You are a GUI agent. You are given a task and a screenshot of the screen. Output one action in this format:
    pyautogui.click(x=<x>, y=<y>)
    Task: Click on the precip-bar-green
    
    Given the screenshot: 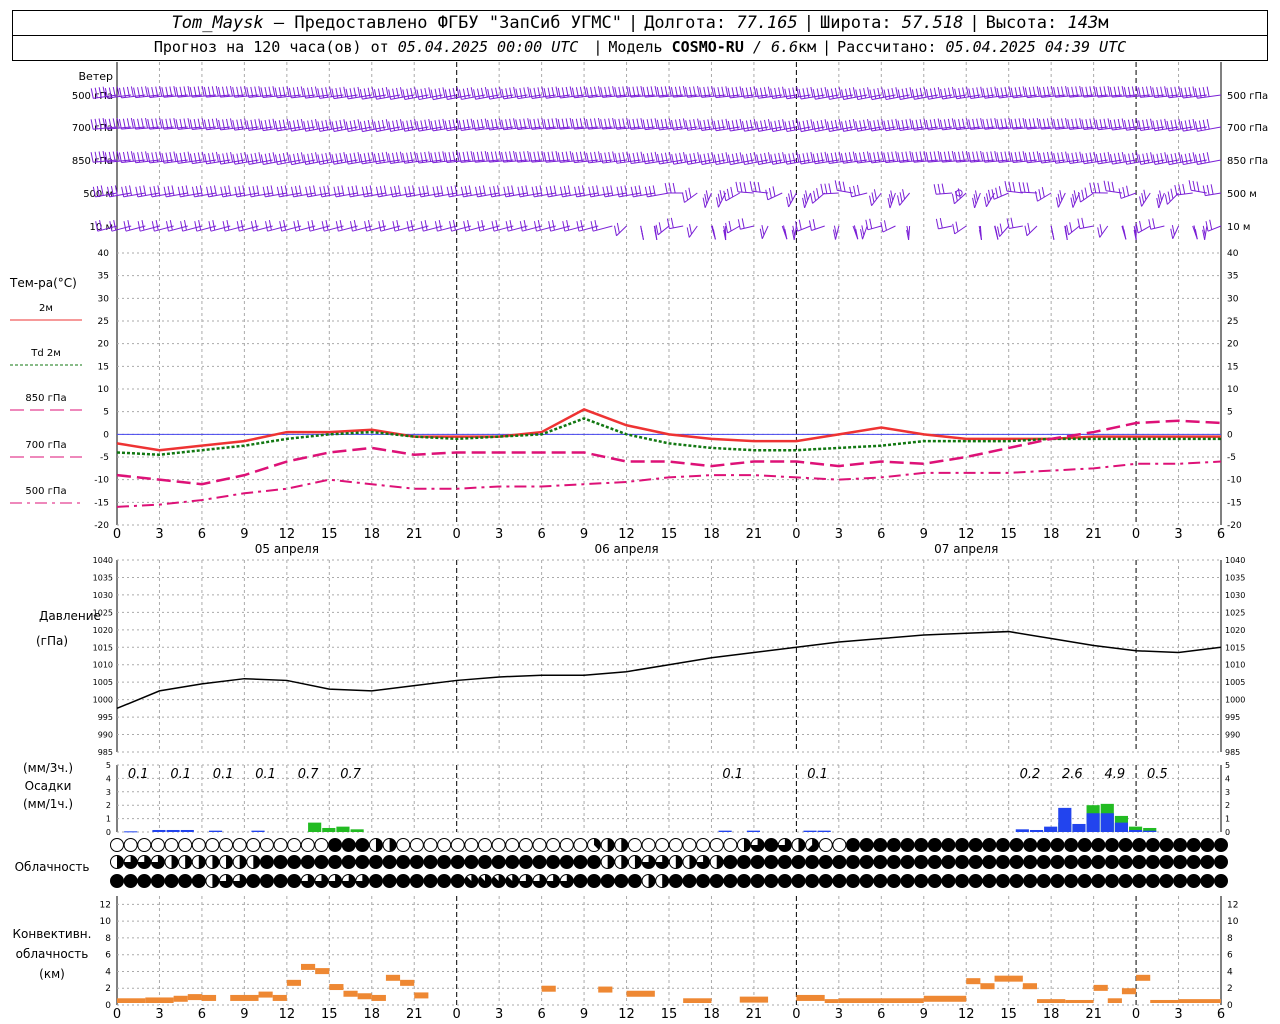 What is the action you would take?
    pyautogui.click(x=357, y=830)
    